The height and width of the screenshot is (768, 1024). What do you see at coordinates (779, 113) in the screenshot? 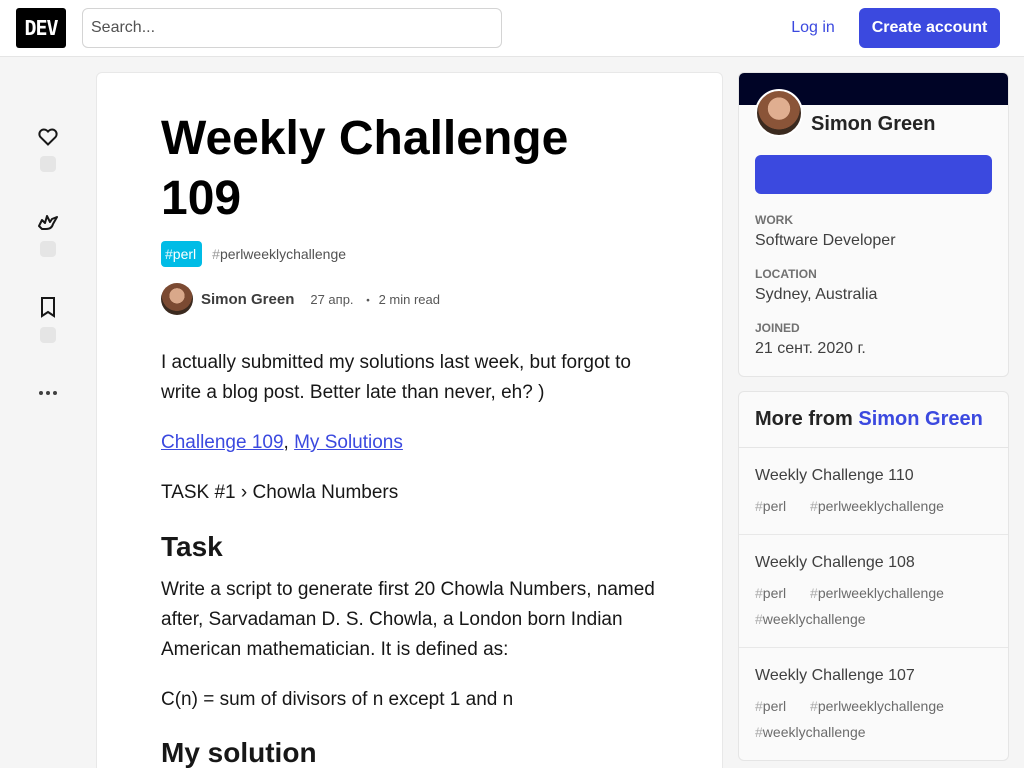
I see `author-card-avatar` at bounding box center [779, 113].